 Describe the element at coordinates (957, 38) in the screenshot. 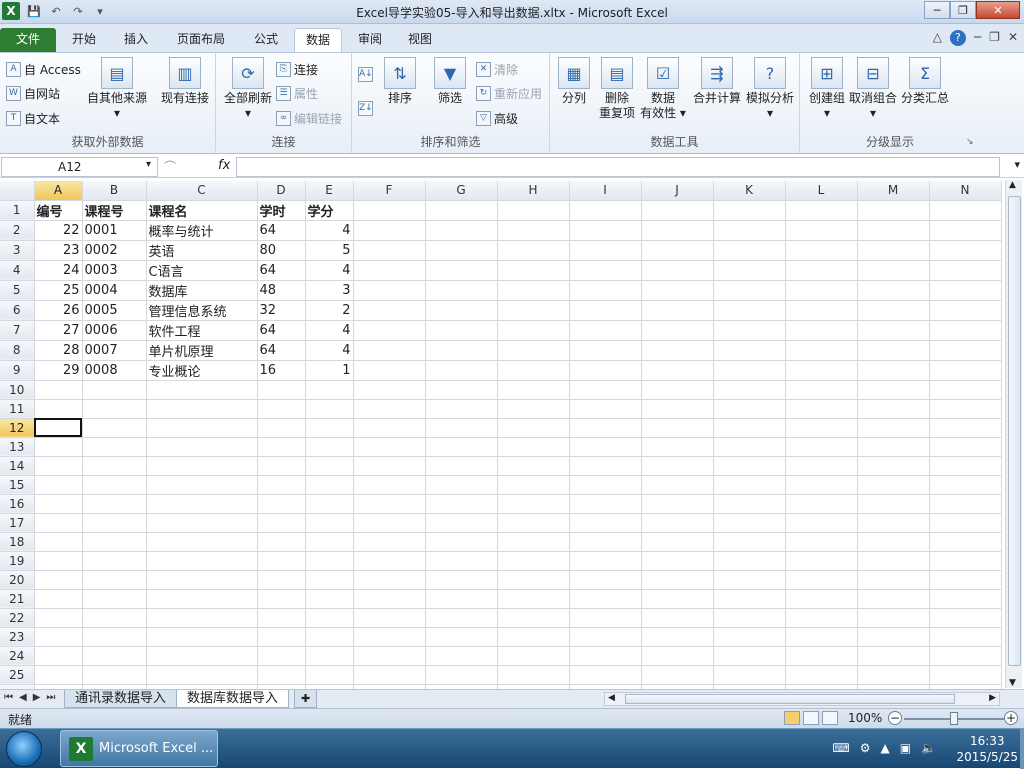

I see `help-icon: ?` at that location.